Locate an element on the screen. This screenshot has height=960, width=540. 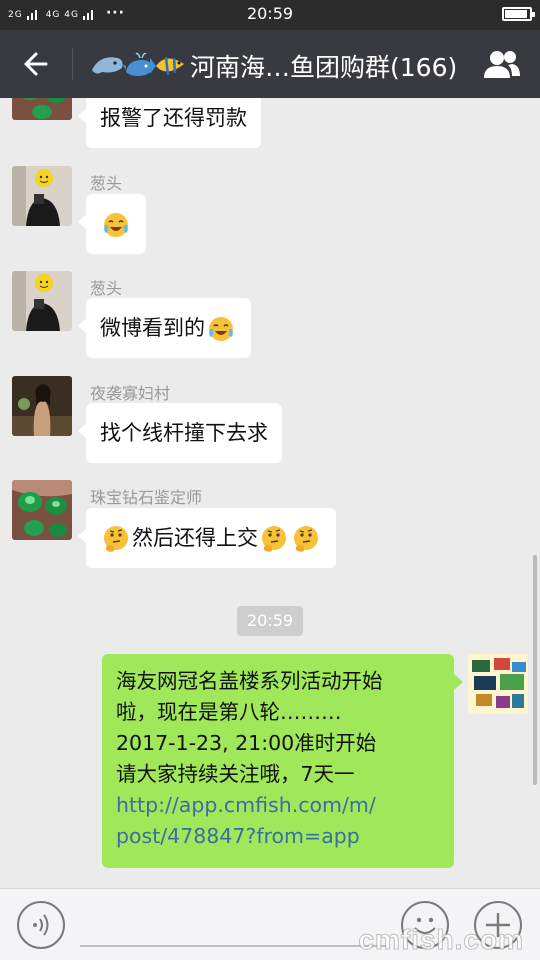
message-text: 找个线杆撞下去求 is located at coordinates (184, 433).